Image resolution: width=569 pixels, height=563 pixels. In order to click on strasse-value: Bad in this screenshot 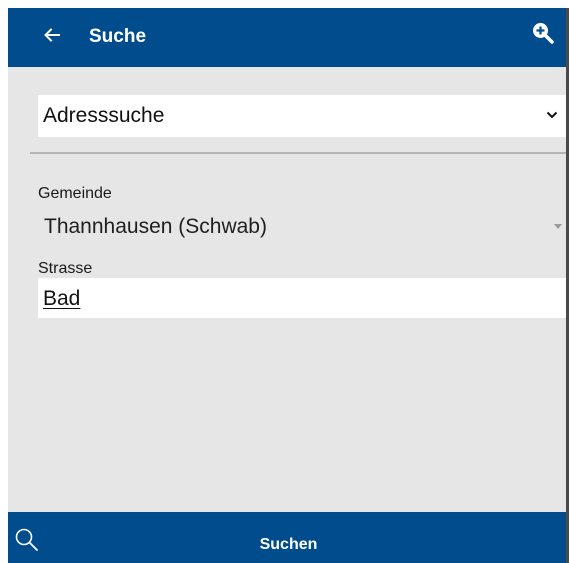, I will do `click(62, 298)`.